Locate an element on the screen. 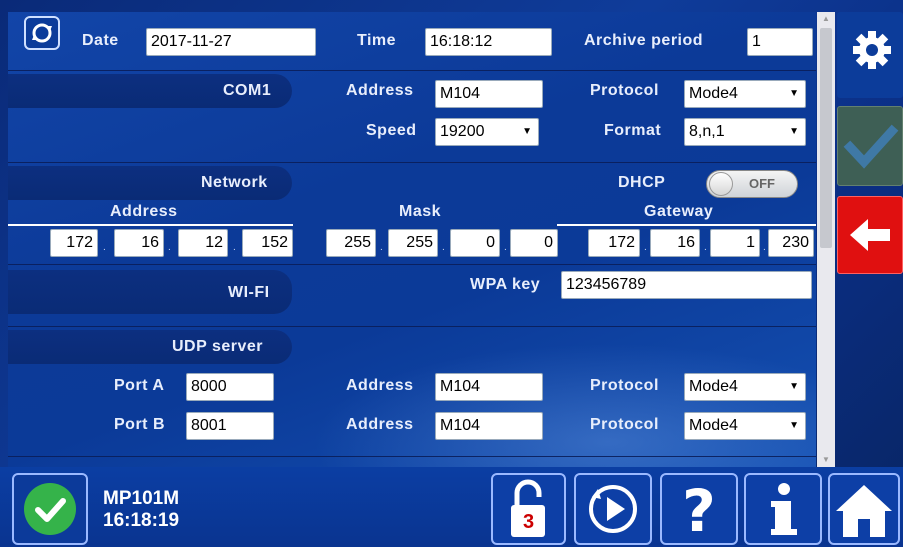 This screenshot has width=903, height=547. checkmark-circle-icon is located at coordinates (50, 509).